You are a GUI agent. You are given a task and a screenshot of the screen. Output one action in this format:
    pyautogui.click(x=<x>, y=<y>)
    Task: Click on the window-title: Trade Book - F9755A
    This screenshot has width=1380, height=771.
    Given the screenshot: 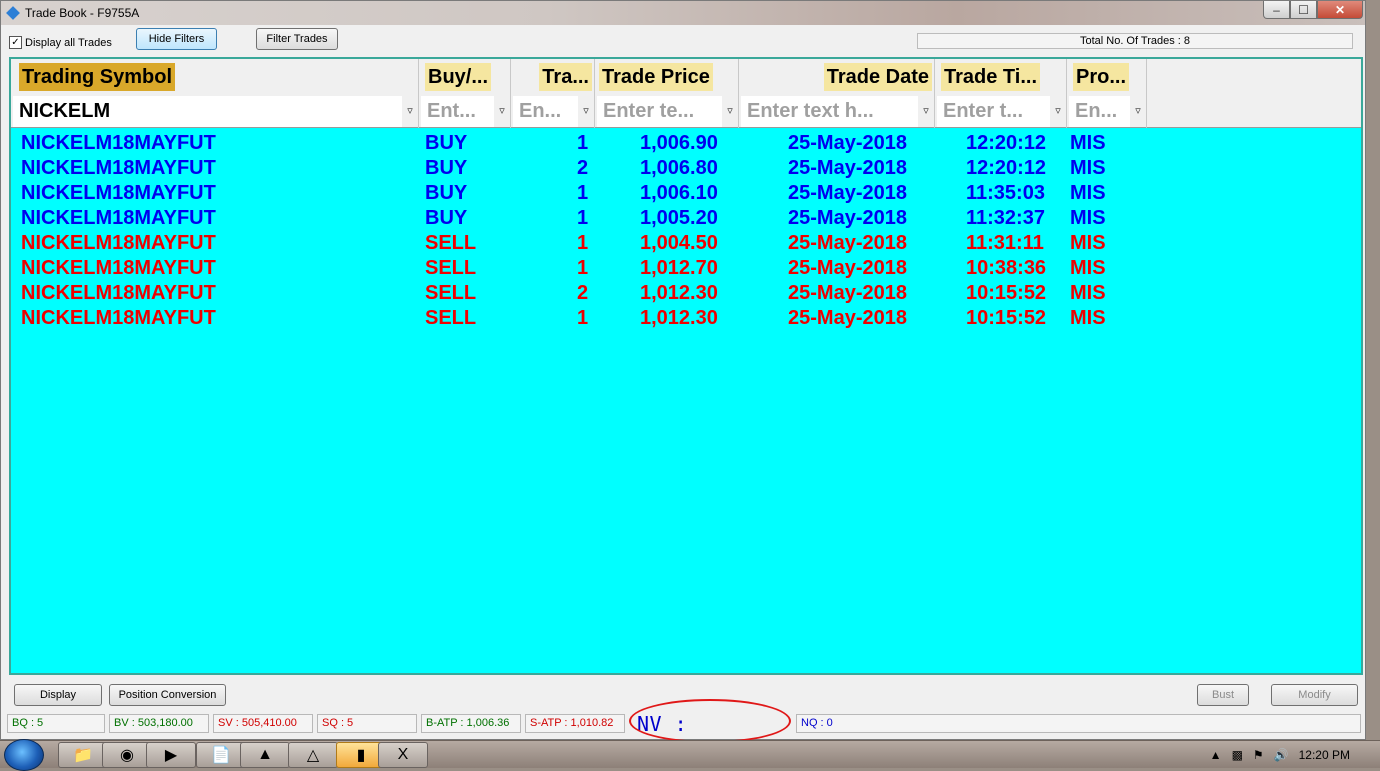 What is the action you would take?
    pyautogui.click(x=82, y=13)
    